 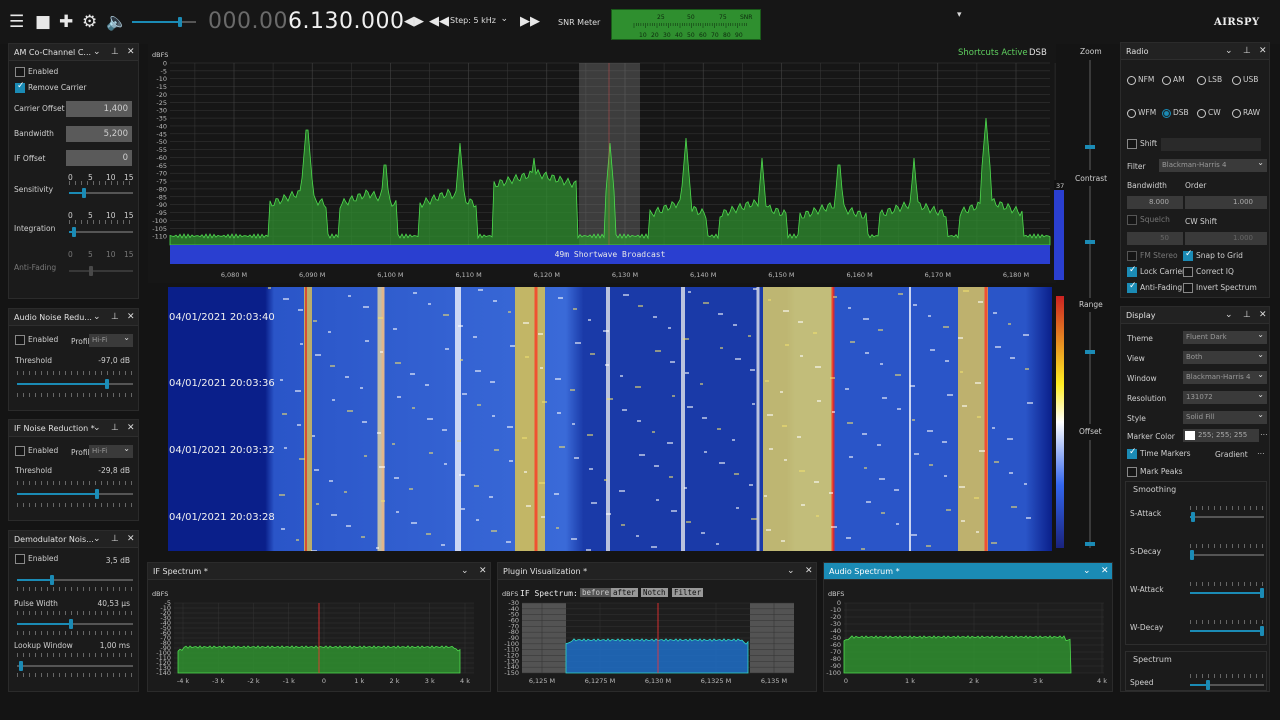 What do you see at coordinates (101, 271) in the screenshot?
I see `anti-fading-slider` at bounding box center [101, 271].